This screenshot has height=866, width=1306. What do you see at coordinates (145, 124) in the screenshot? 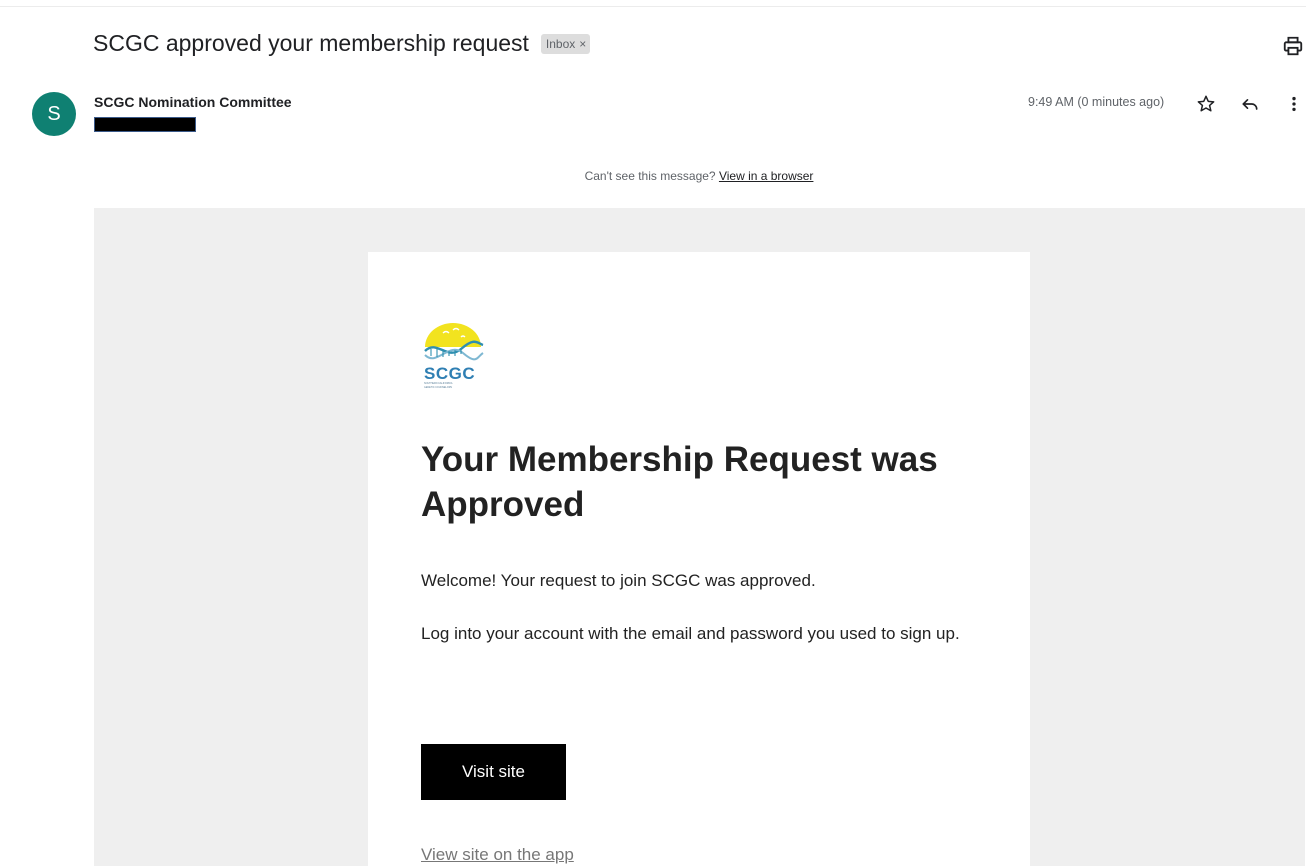
I see `redacted-recipient` at bounding box center [145, 124].